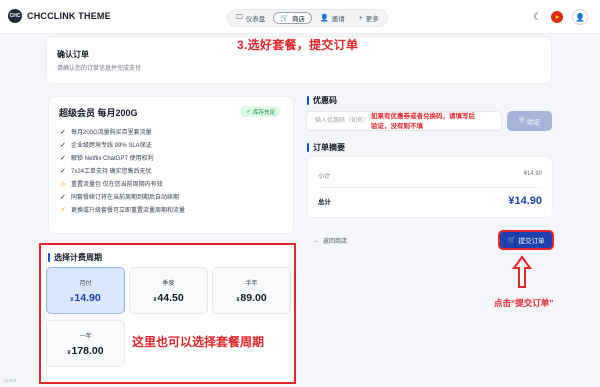 This screenshot has width=600, height=387. I want to click on period-price: ¥89.00, so click(251, 298).